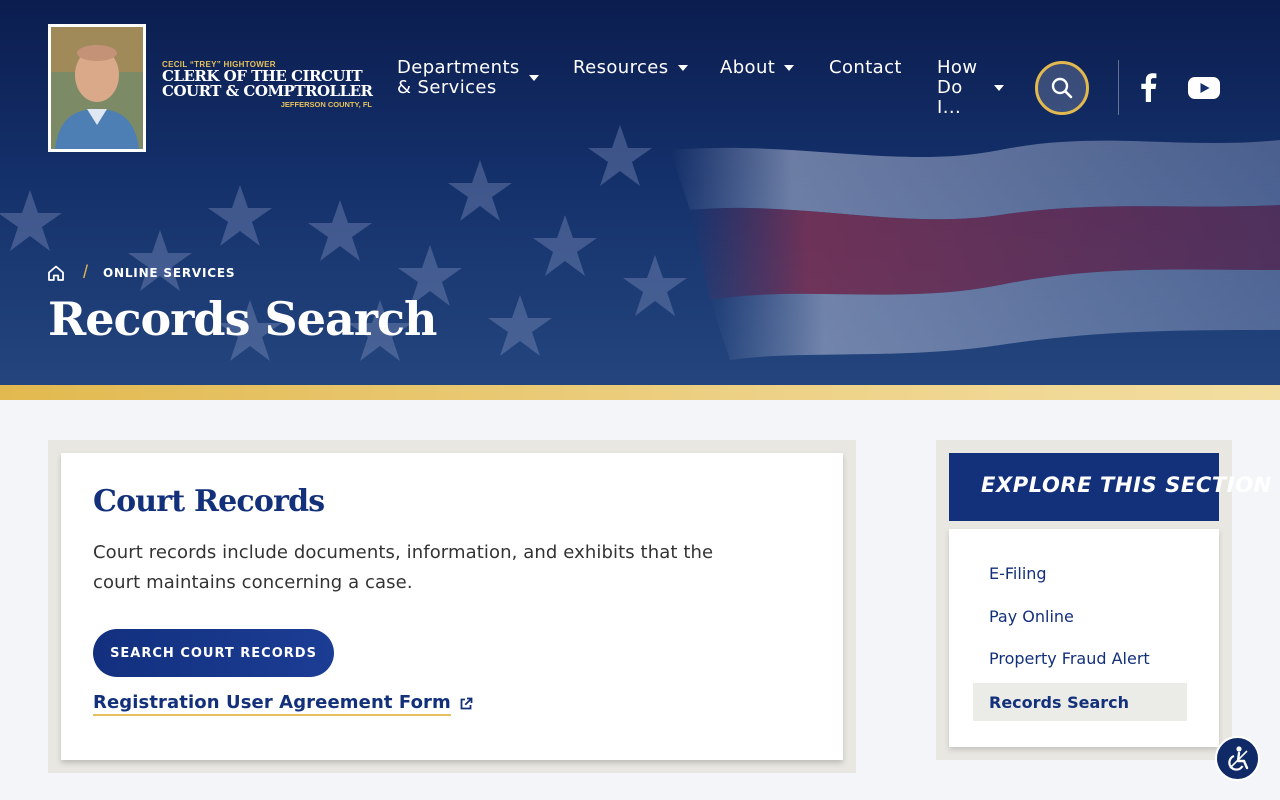  What do you see at coordinates (621, 67) in the screenshot?
I see `nav-resources-label: Resources` at bounding box center [621, 67].